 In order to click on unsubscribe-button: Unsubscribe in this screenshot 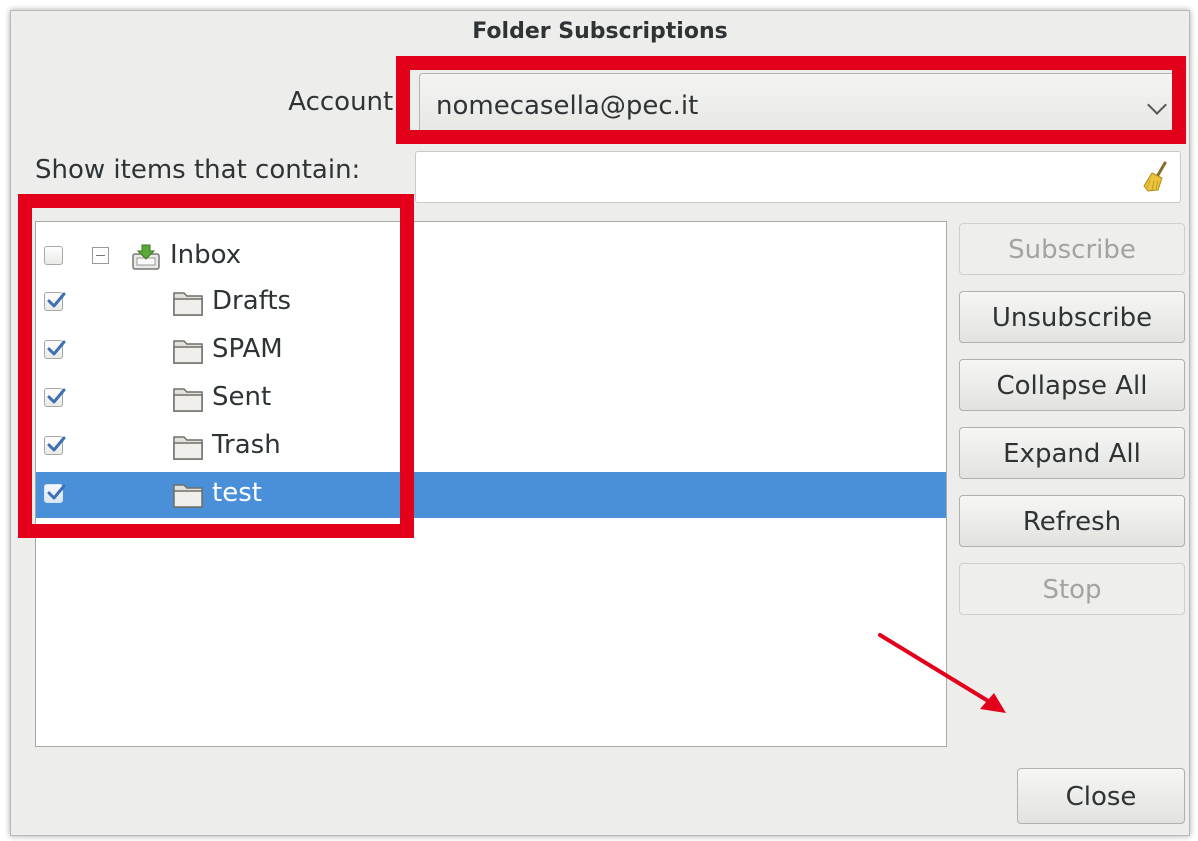, I will do `click(1072, 317)`.